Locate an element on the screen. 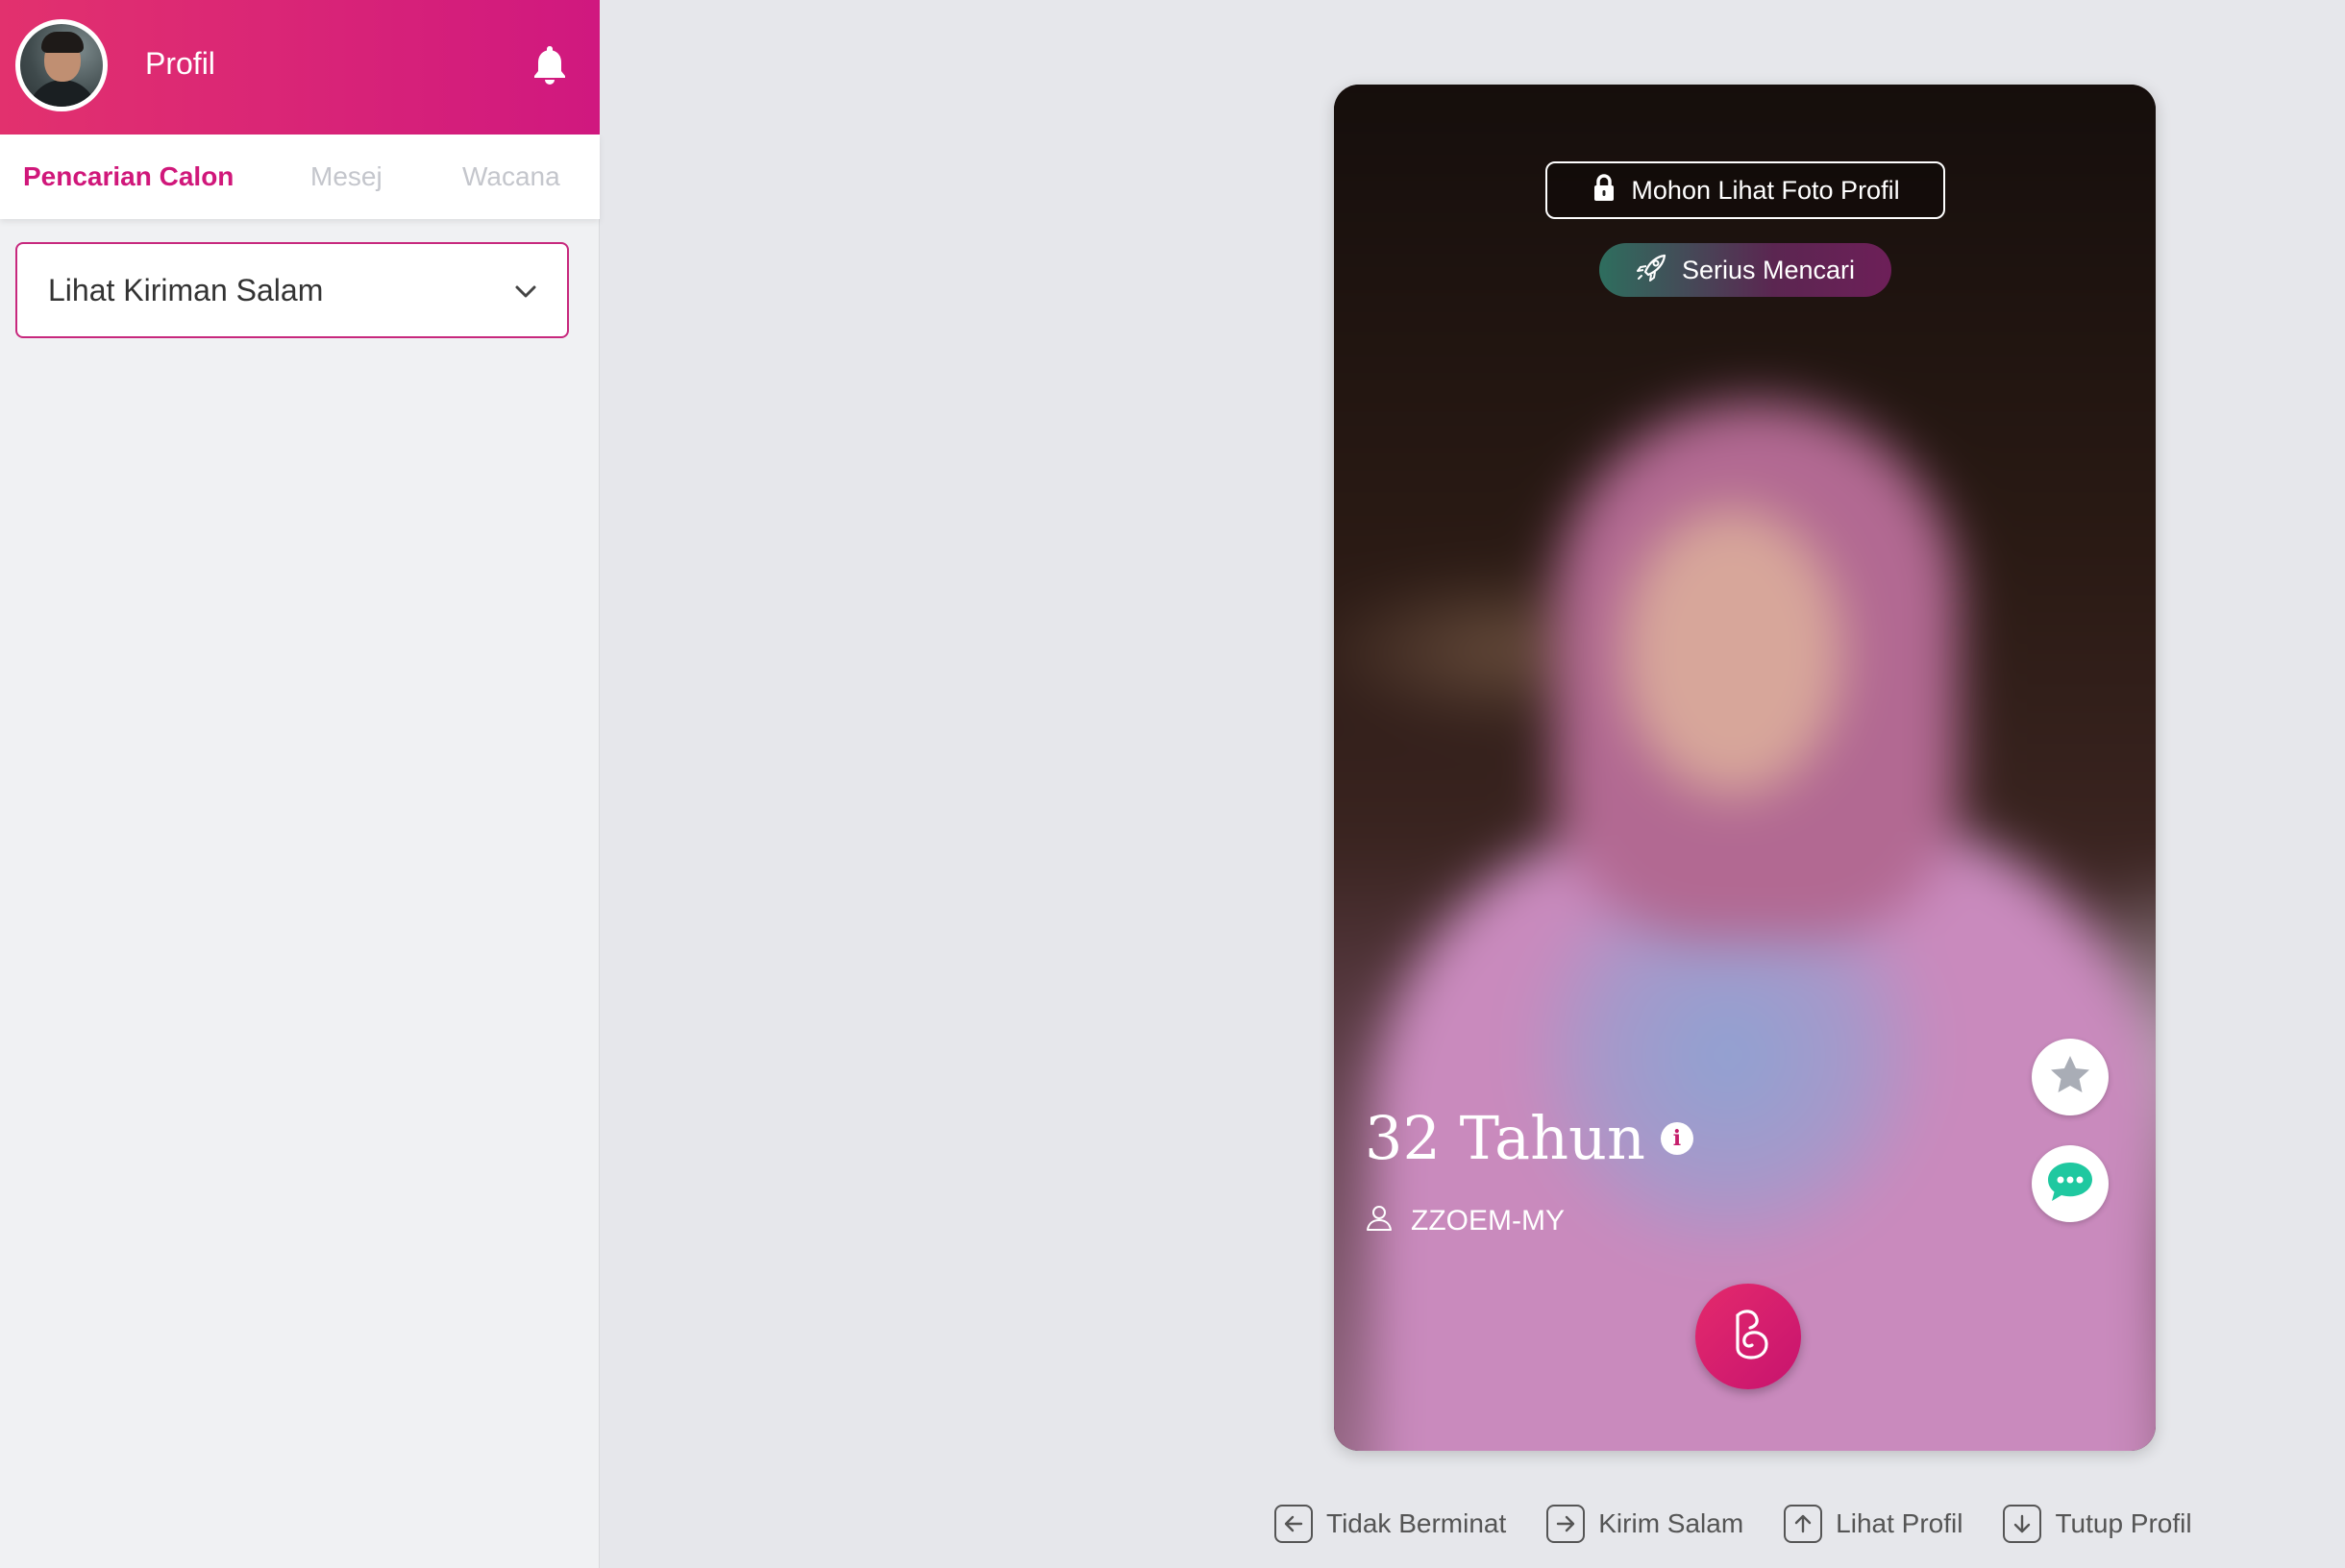 The width and height of the screenshot is (2345, 1568). bell-icon is located at coordinates (550, 65).